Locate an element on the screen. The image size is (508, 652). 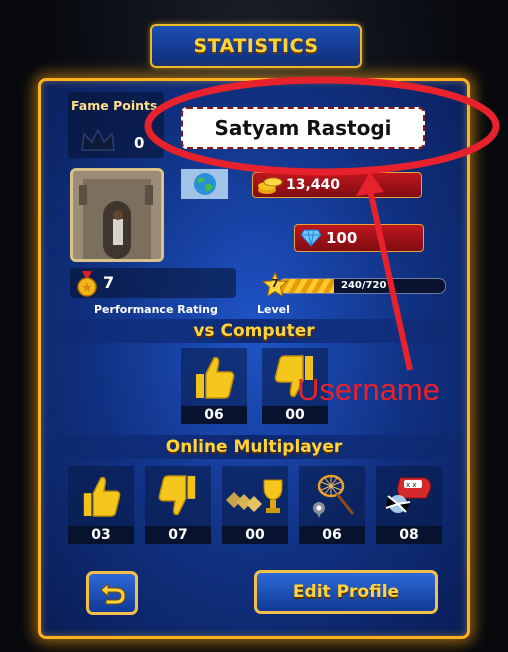
vs-computer-wins: 06 is located at coordinates (214, 386).